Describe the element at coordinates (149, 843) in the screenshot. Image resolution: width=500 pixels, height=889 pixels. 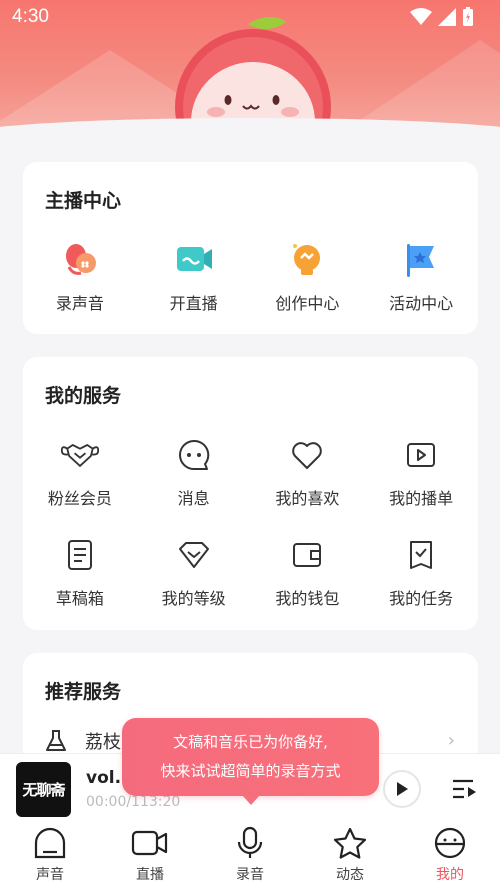
I see `live-icon` at that location.